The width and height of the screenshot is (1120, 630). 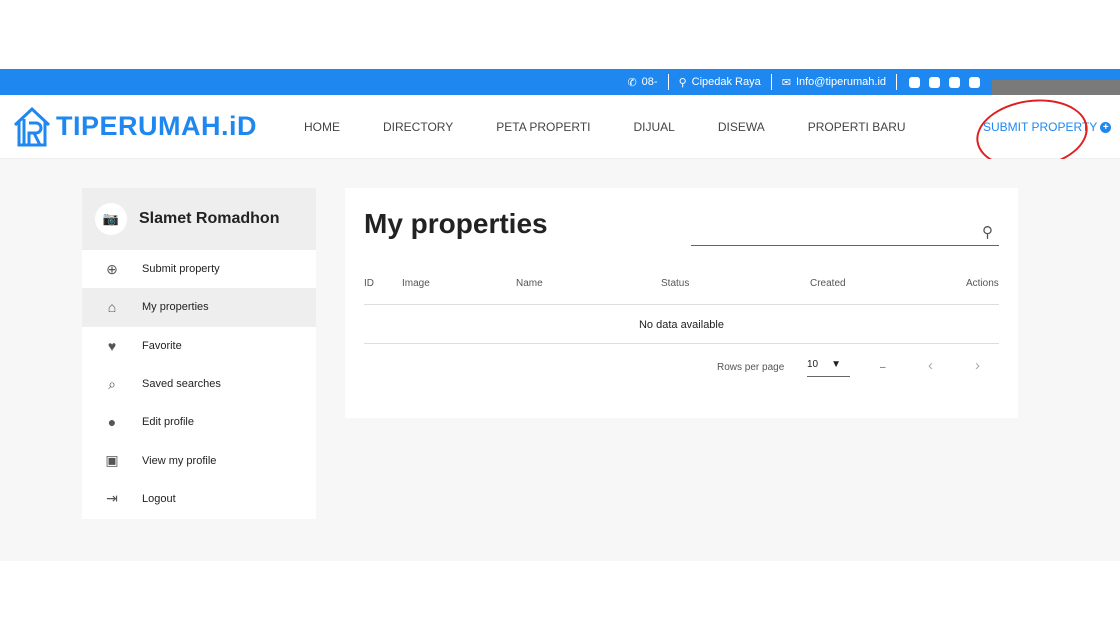 What do you see at coordinates (112, 460) in the screenshot?
I see `menu-icon: ▣` at bounding box center [112, 460].